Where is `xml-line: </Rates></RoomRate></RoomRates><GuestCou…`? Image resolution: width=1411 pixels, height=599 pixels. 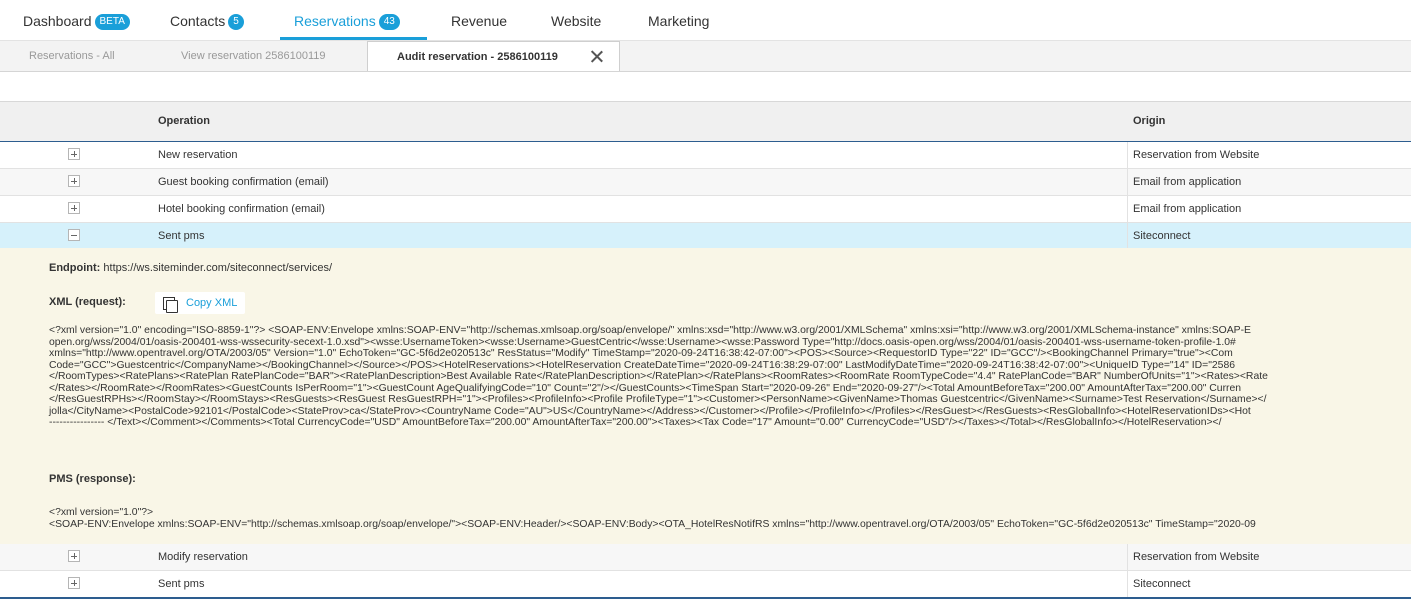 xml-line: </Rates></RoomRate></RoomRates><GuestCou… is located at coordinates (645, 388).